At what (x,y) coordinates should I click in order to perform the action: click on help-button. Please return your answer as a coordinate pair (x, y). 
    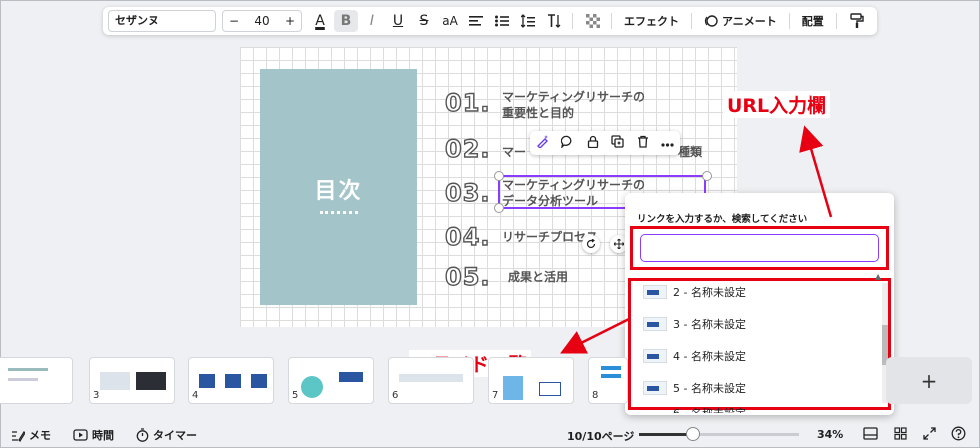
    Looking at the image, I should click on (958, 435).